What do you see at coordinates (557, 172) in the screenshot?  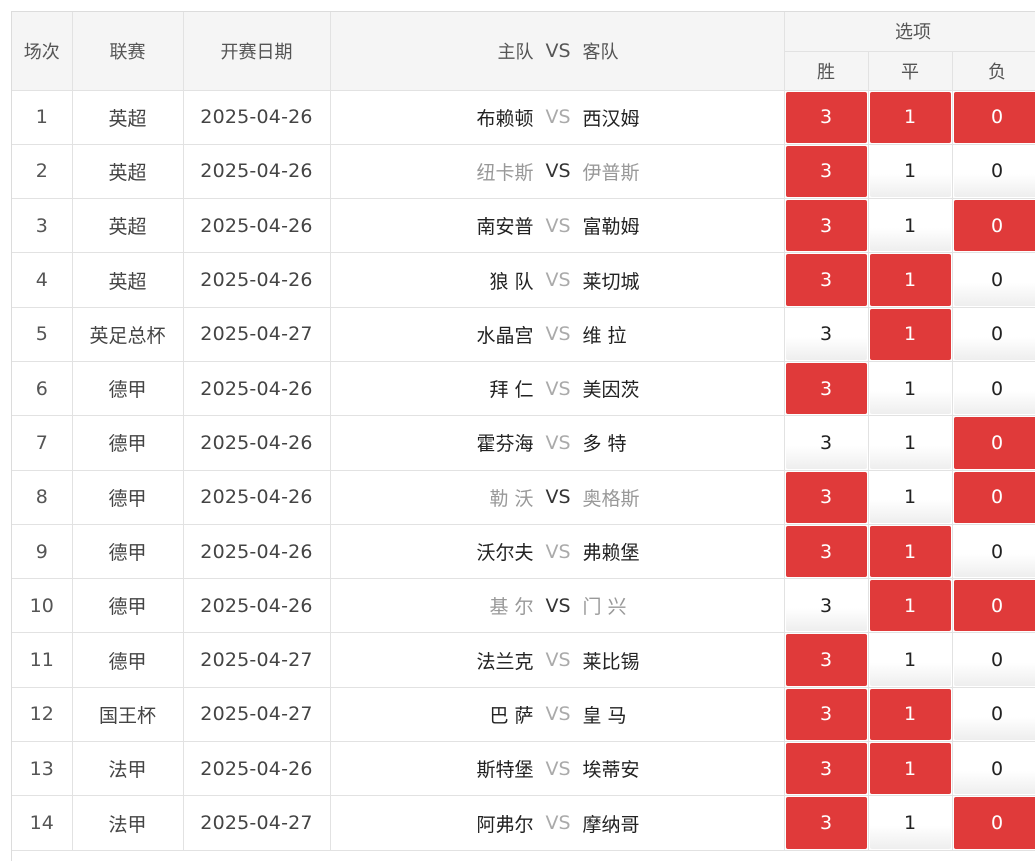 I see `match-teams: 纽卡斯 VS 伊普斯` at bounding box center [557, 172].